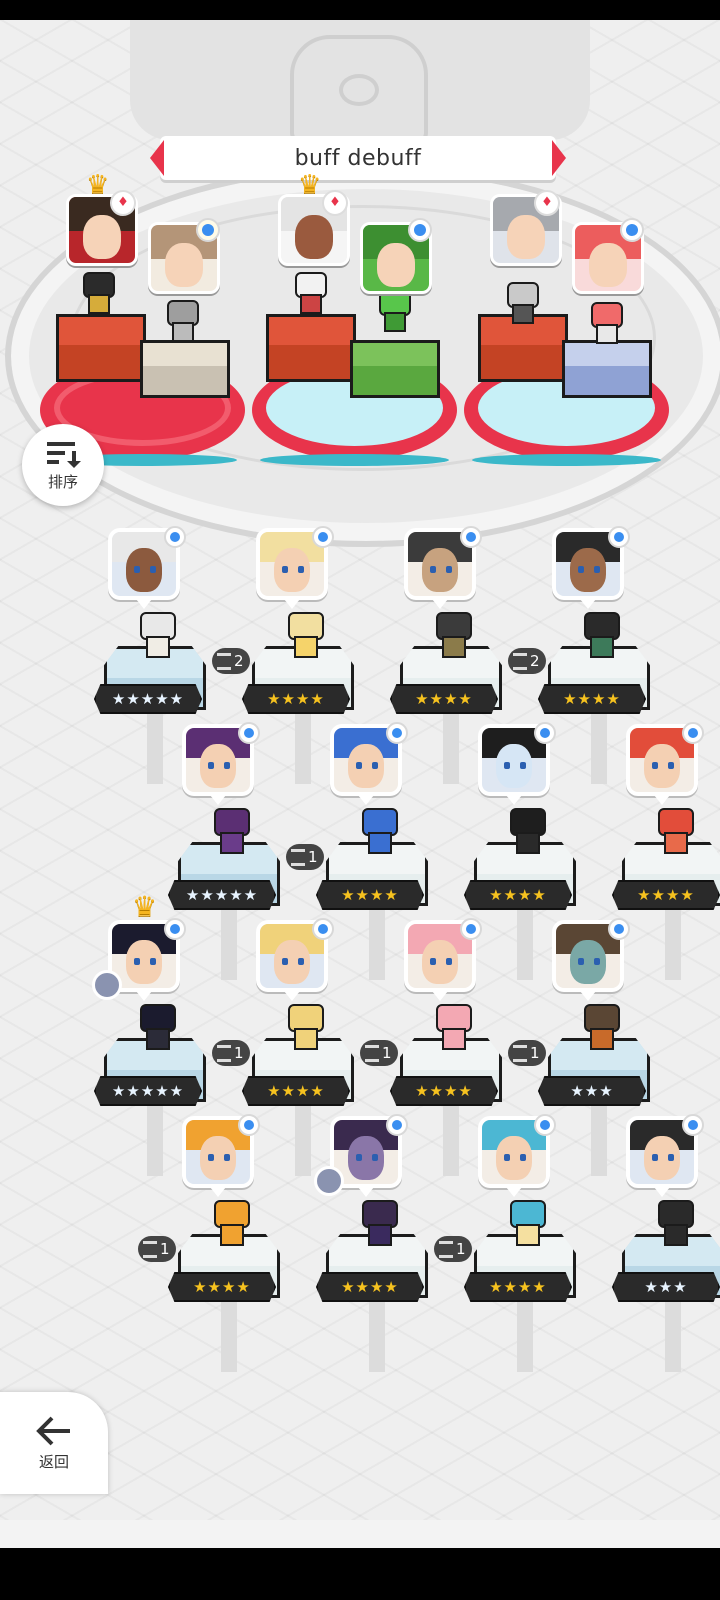 The height and width of the screenshot is (1600, 720). Describe the element at coordinates (185, 369) in the screenshot. I see `slot-1-block-support` at that location.